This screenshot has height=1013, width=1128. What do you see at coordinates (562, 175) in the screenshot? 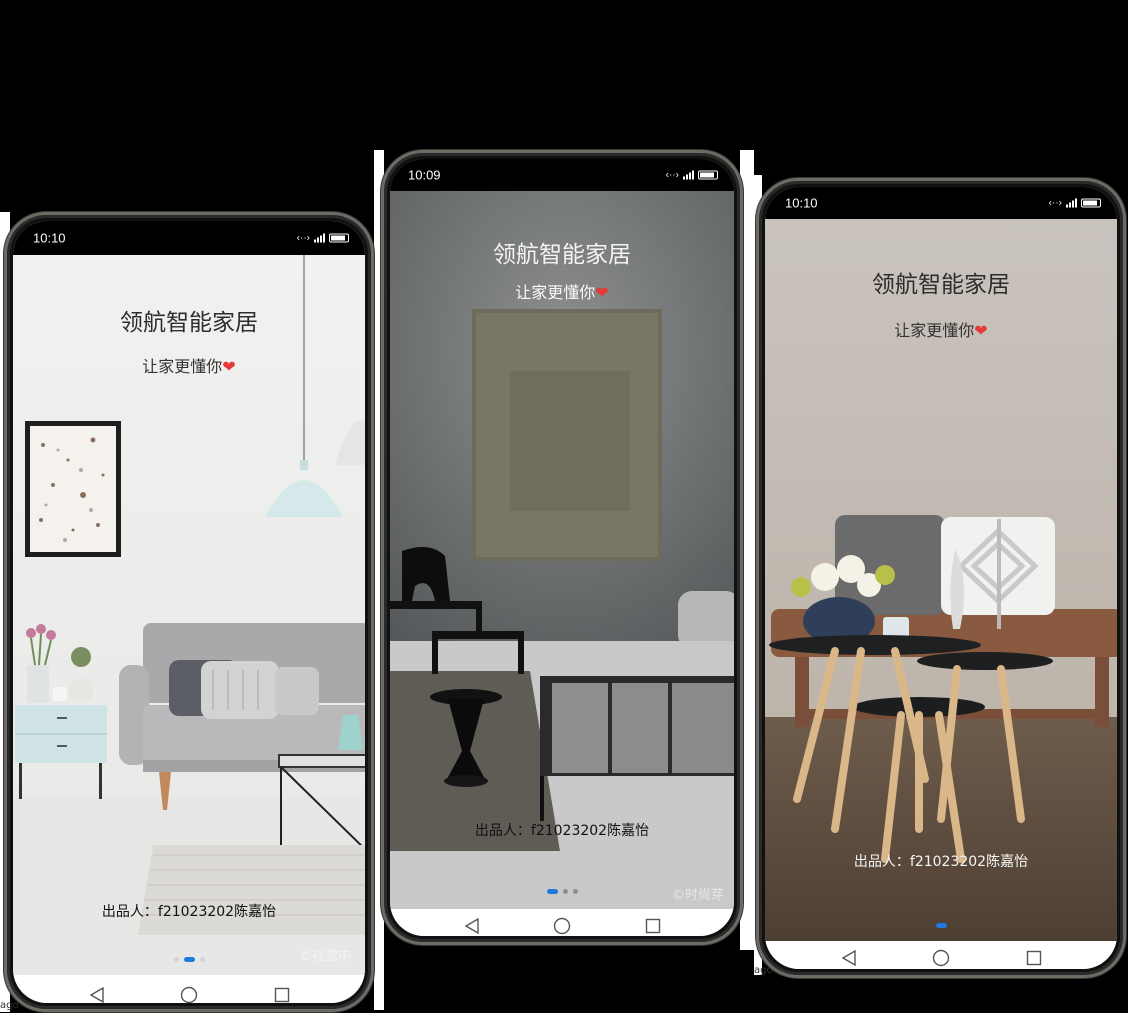
I see `status-bar: 10:09 ‹··›` at bounding box center [562, 175].